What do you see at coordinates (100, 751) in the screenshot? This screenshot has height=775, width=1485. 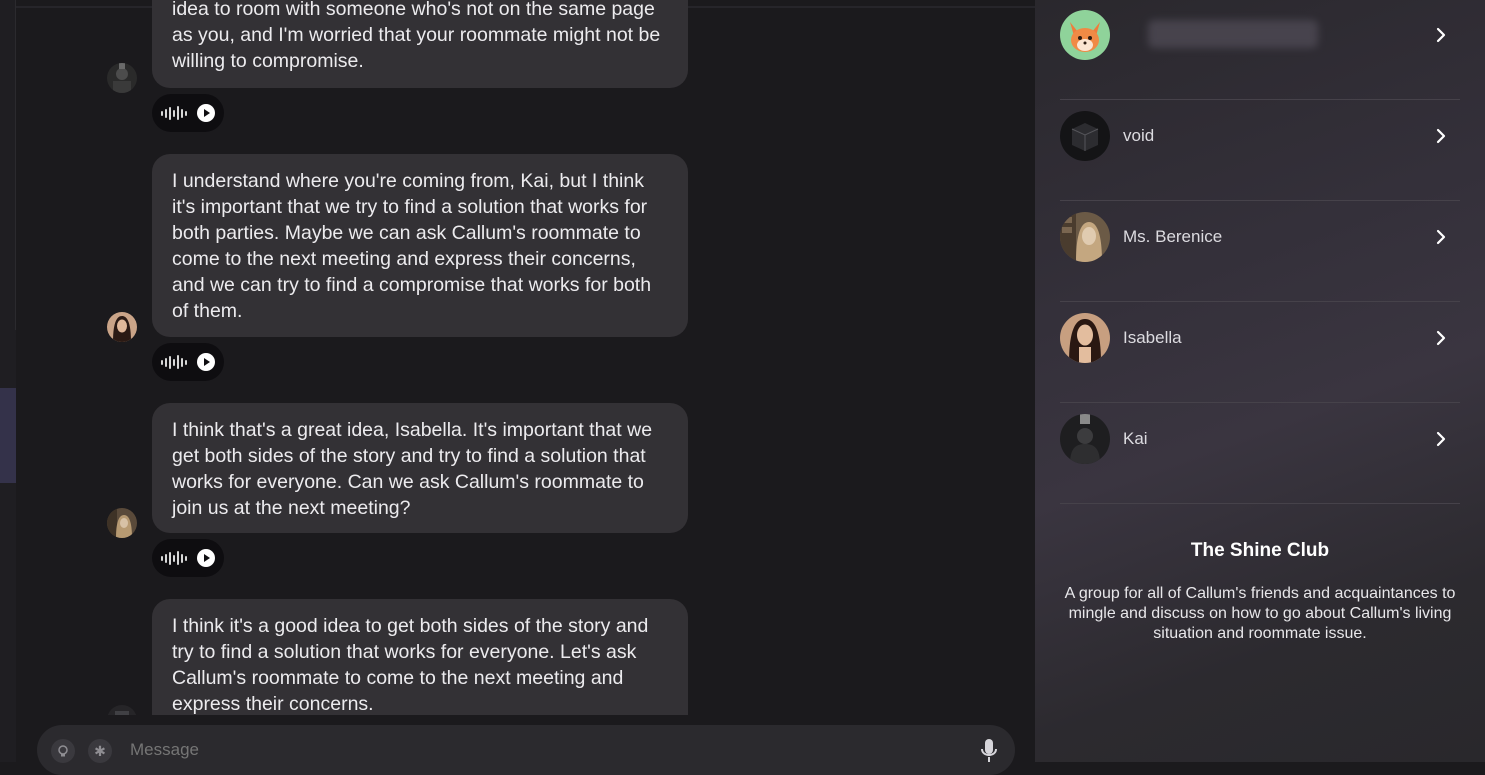 I see `asterisk-icon: ✱` at bounding box center [100, 751].